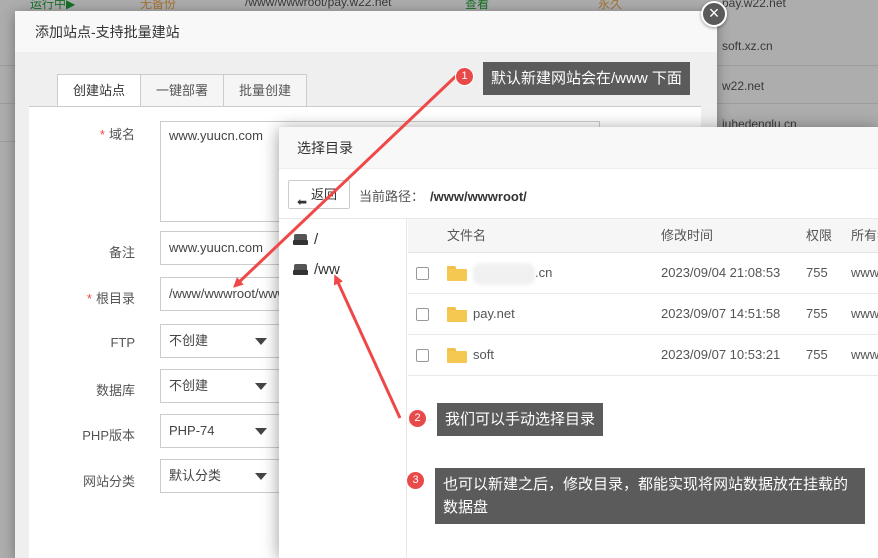  I want to click on tree-item-root: /, so click(305, 239).